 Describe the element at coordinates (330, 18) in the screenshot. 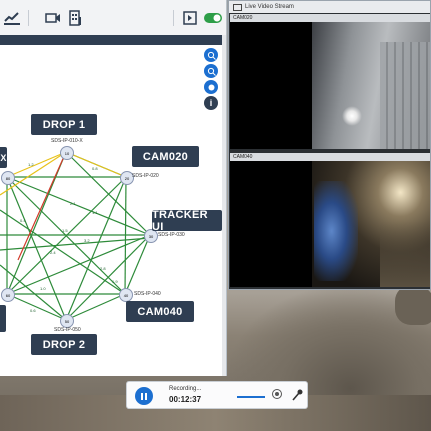

I see `pane-title-cam020: CAM020` at that location.